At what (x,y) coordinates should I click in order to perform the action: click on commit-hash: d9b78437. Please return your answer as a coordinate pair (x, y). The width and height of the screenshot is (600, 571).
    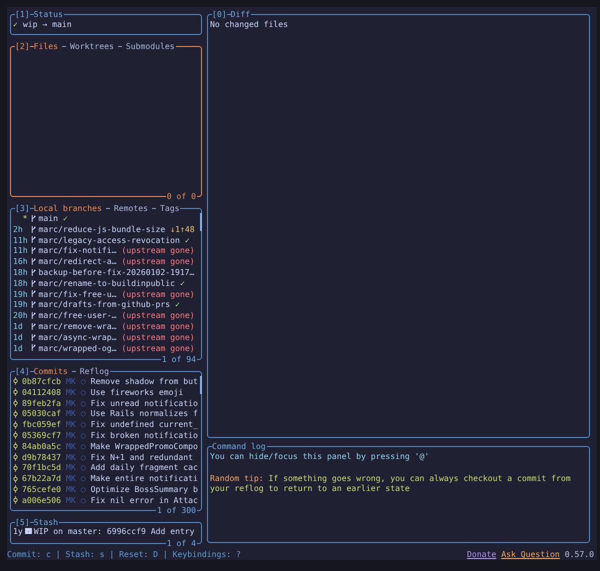
    Looking at the image, I should click on (41, 457).